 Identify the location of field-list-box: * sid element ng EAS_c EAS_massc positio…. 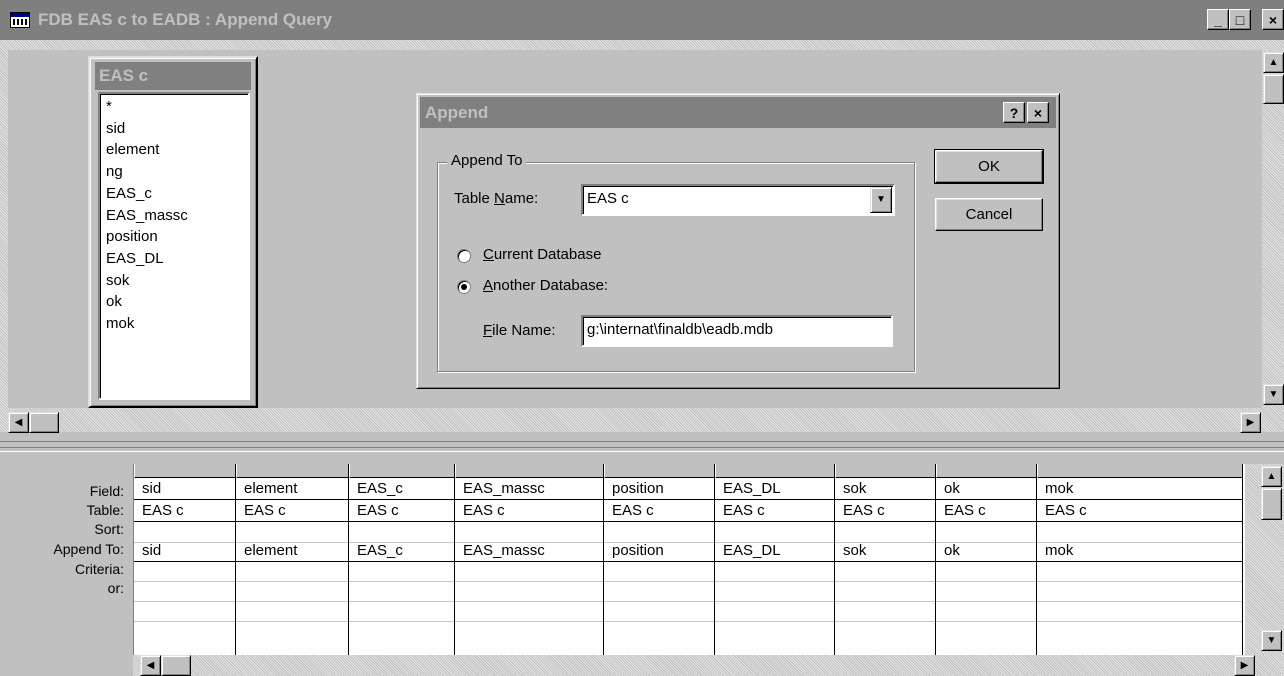
(174, 246).